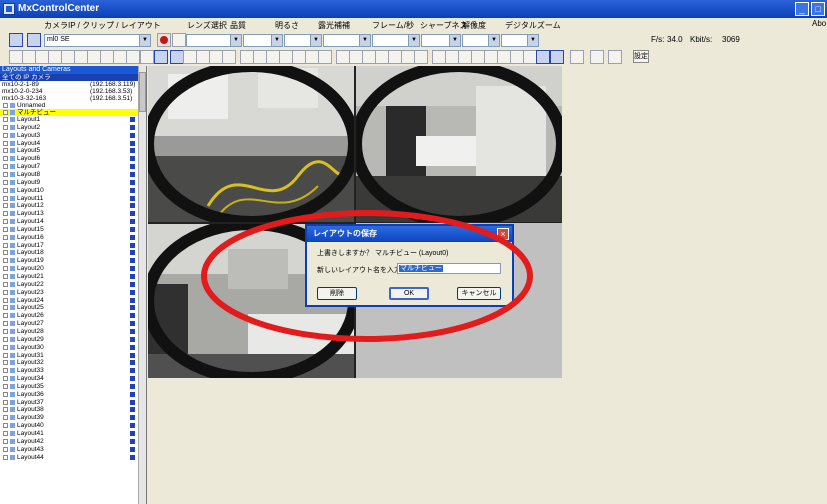  What do you see at coordinates (69, 150) in the screenshot?
I see `layout-item: Layout5` at bounding box center [69, 150].